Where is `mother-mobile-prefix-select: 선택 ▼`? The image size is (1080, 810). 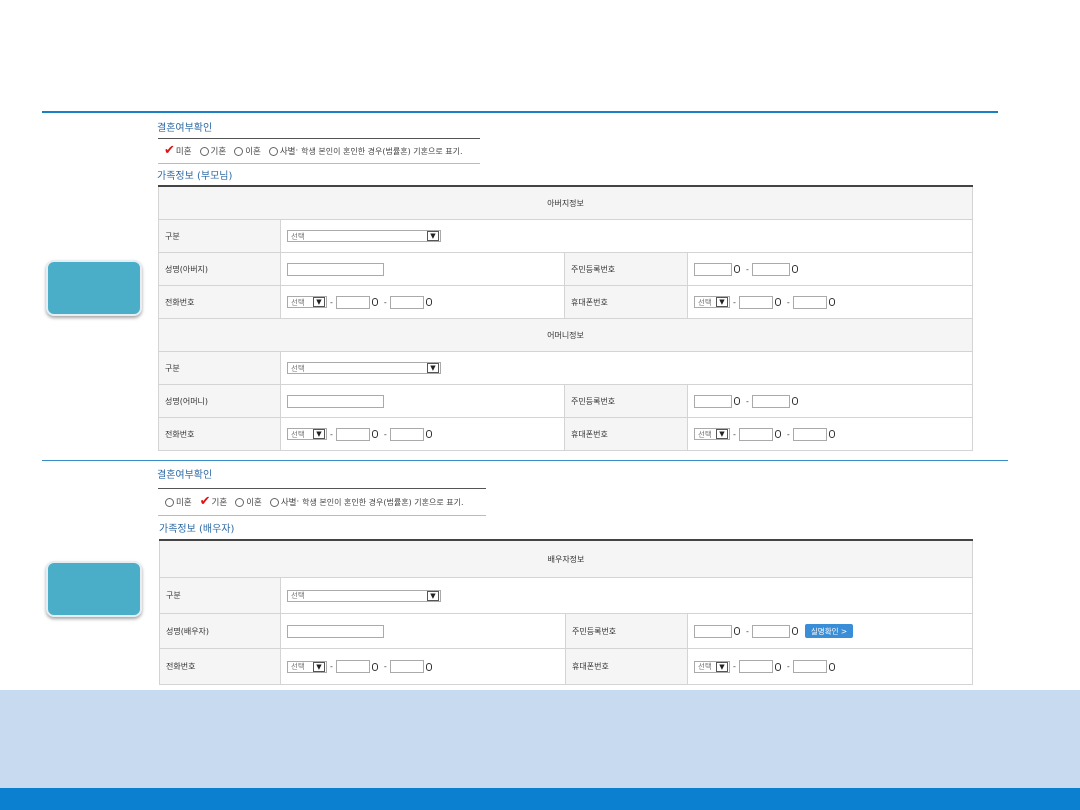 mother-mobile-prefix-select: 선택 ▼ is located at coordinates (712, 434).